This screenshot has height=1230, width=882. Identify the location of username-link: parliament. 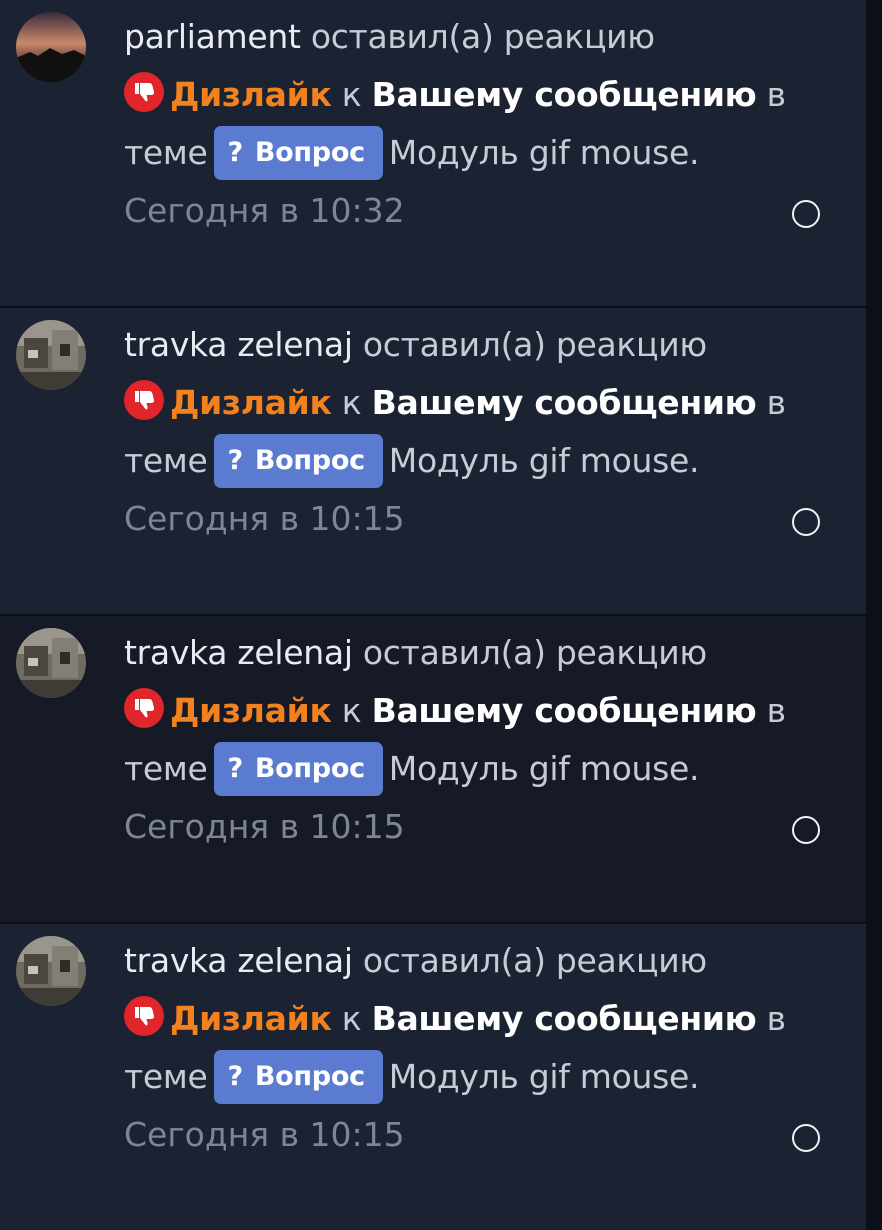
(212, 36).